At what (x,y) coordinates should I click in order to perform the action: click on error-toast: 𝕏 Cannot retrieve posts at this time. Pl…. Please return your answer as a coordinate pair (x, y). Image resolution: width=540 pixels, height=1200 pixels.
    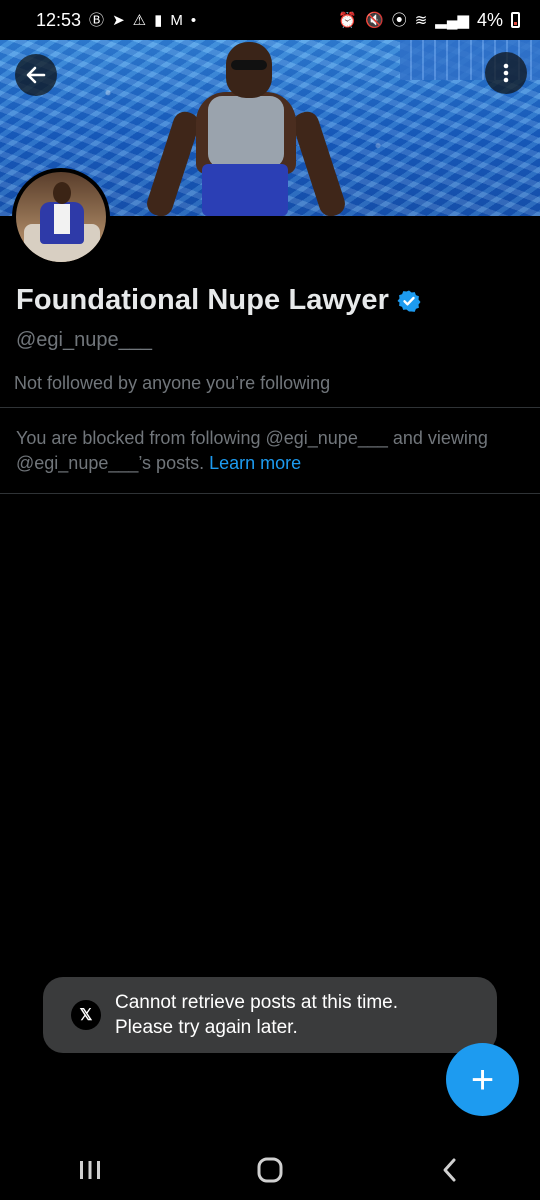
    Looking at the image, I should click on (270, 1015).